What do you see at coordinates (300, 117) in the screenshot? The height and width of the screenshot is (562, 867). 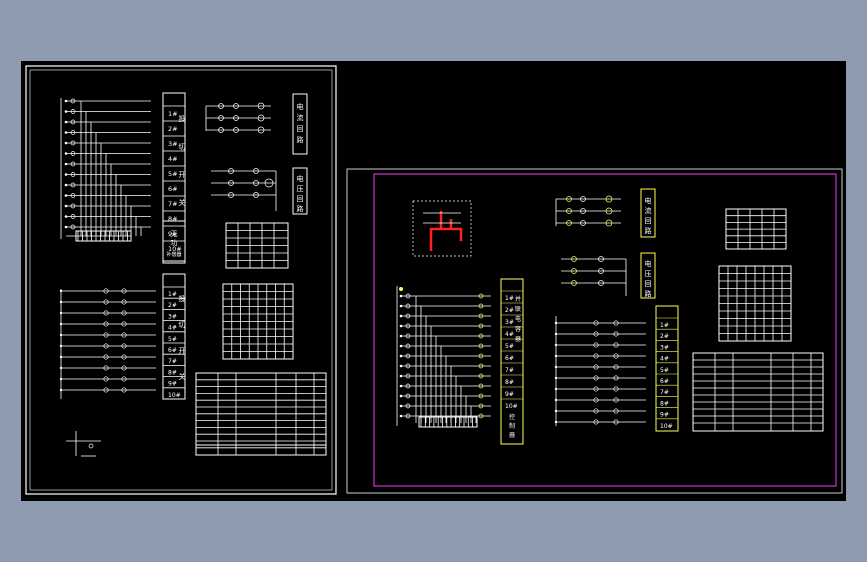 I see `left-current-label-char: 流` at bounding box center [300, 117].